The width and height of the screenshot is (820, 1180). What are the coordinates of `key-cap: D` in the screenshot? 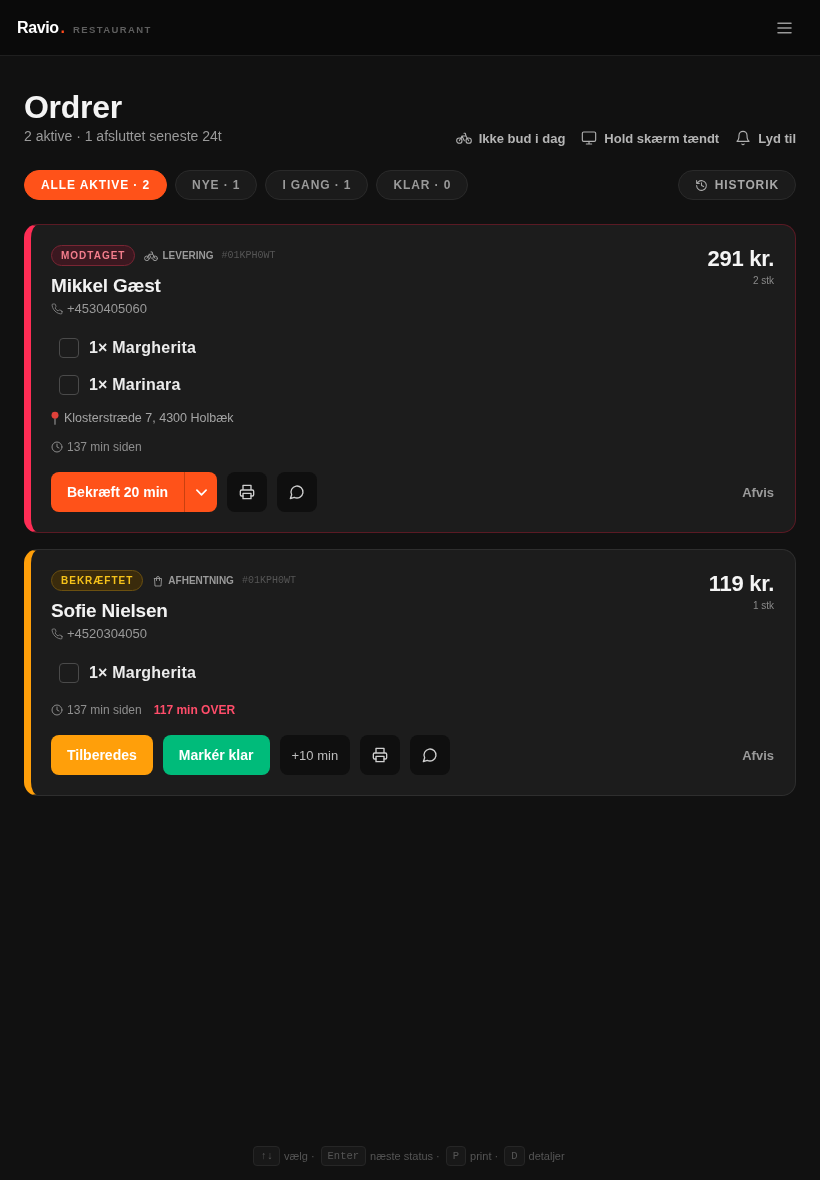 It's located at (514, 1156).